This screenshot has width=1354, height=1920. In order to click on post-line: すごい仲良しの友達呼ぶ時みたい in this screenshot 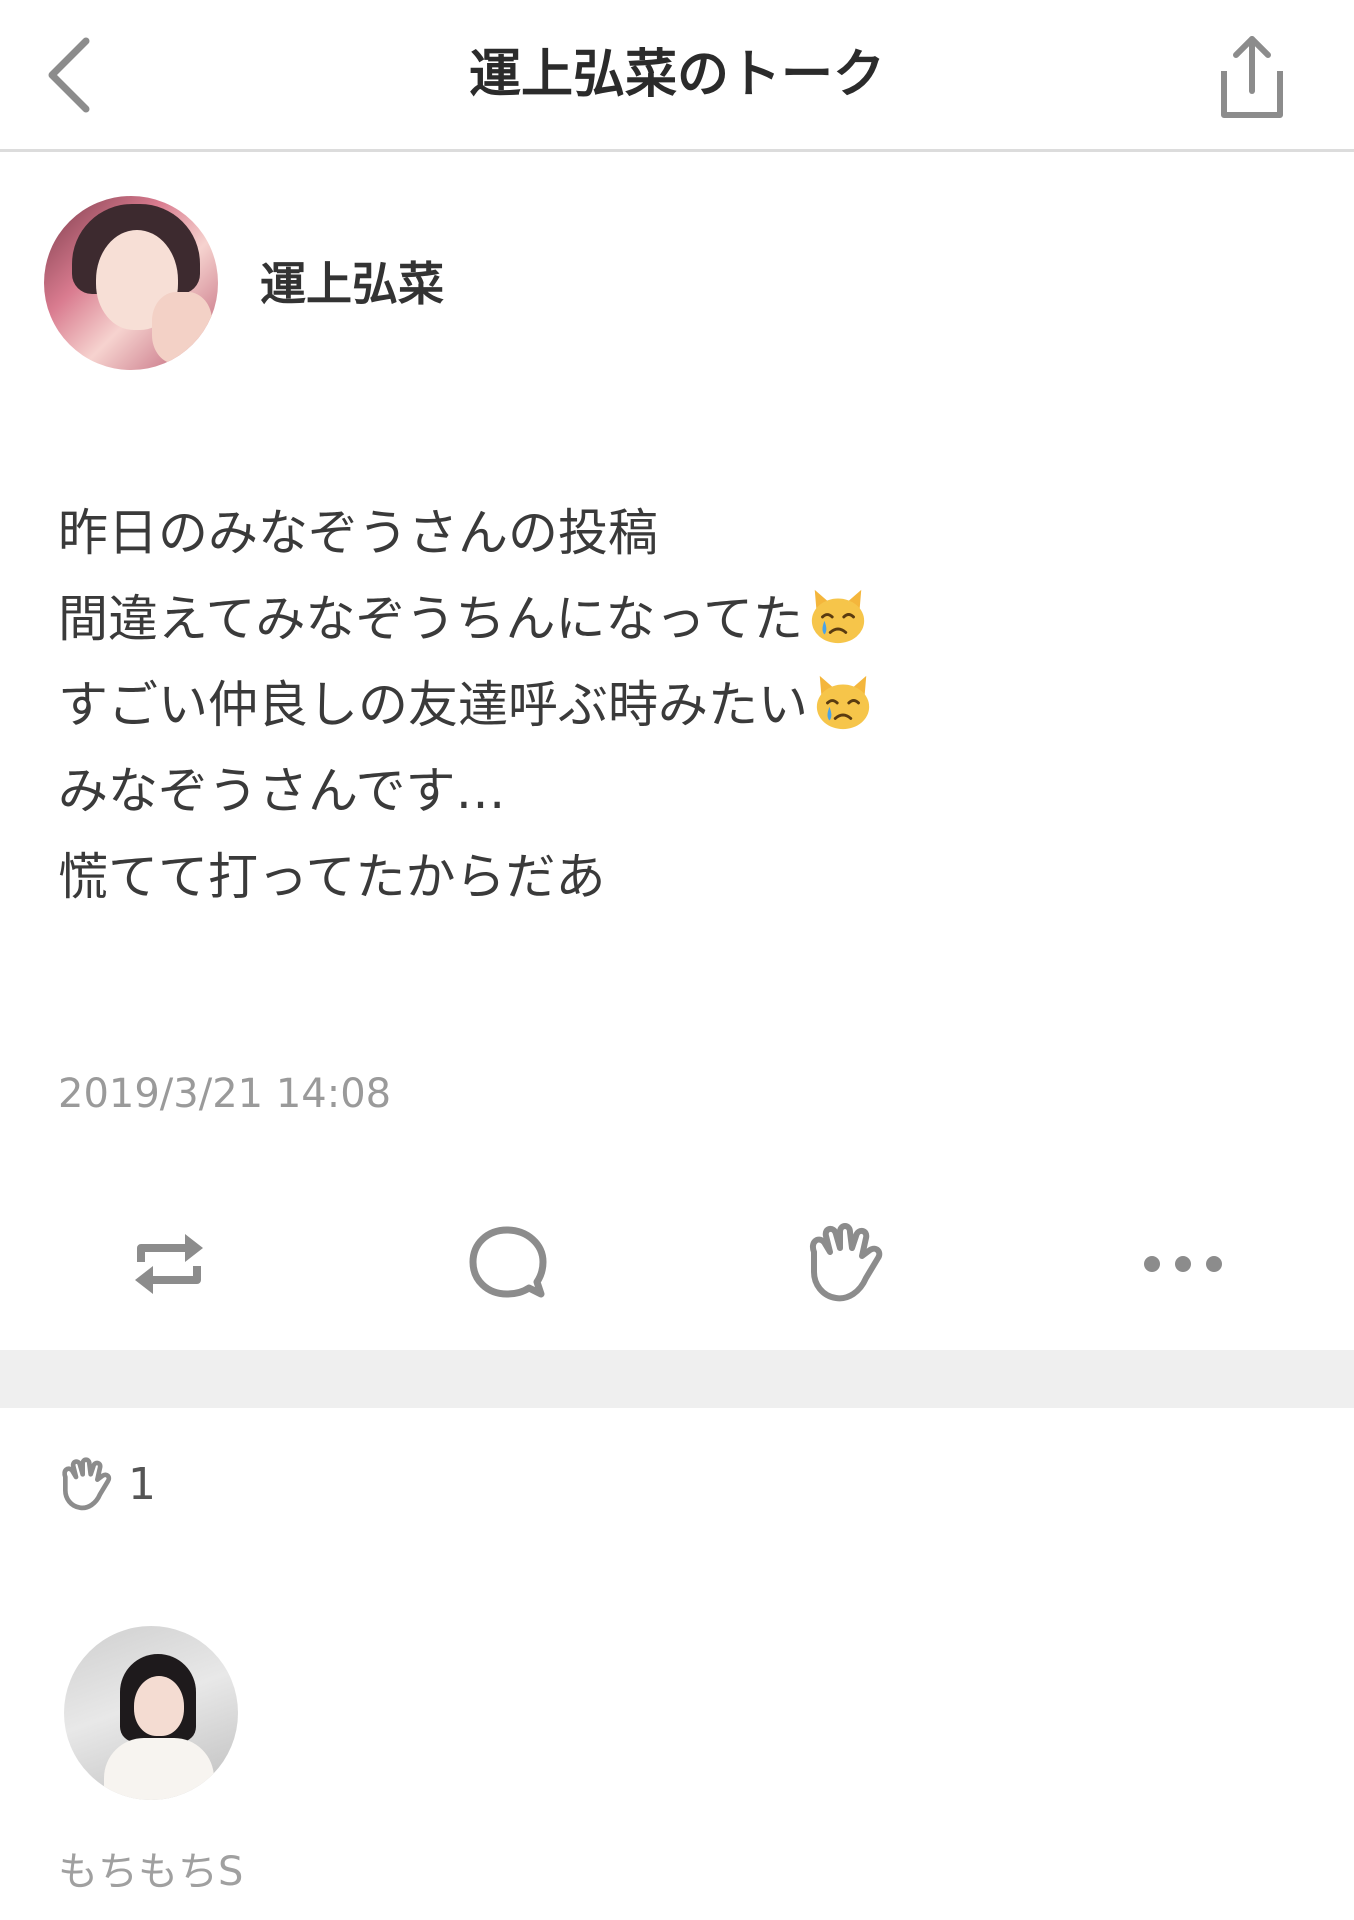, I will do `click(678, 705)`.